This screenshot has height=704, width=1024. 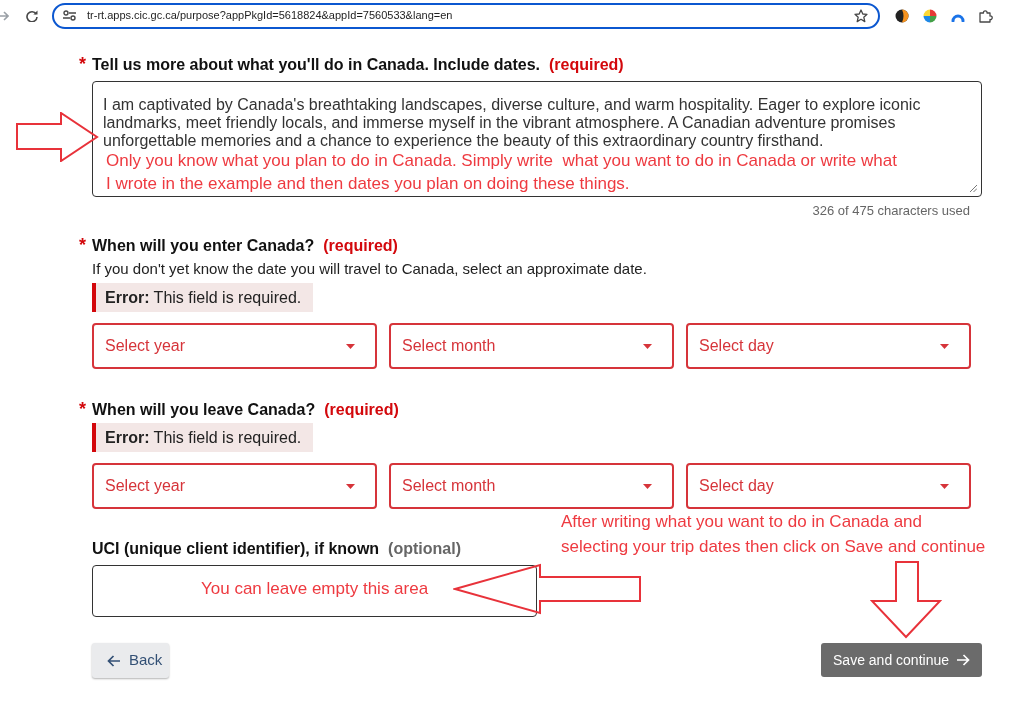 I want to click on tune-icon, so click(x=69, y=15).